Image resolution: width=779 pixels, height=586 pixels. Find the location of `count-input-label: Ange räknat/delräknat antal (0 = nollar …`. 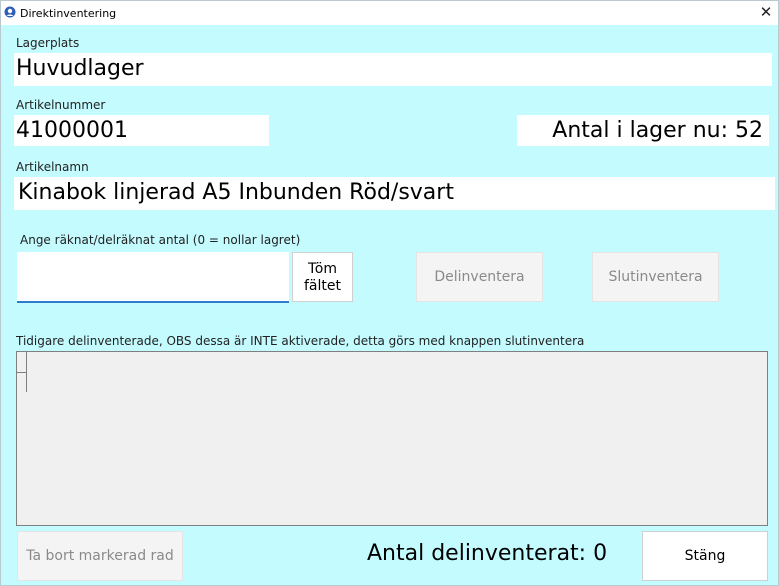

count-input-label: Ange räknat/delräknat antal (0 = nollar … is located at coordinates (160, 240).